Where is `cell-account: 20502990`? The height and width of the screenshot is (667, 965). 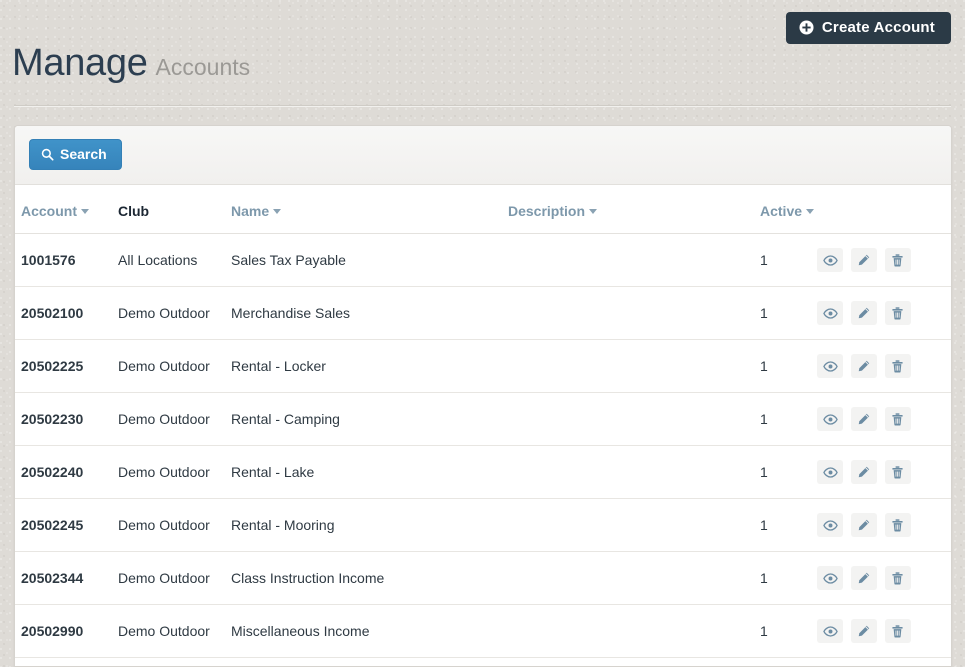 cell-account: 20502990 is located at coordinates (63, 631).